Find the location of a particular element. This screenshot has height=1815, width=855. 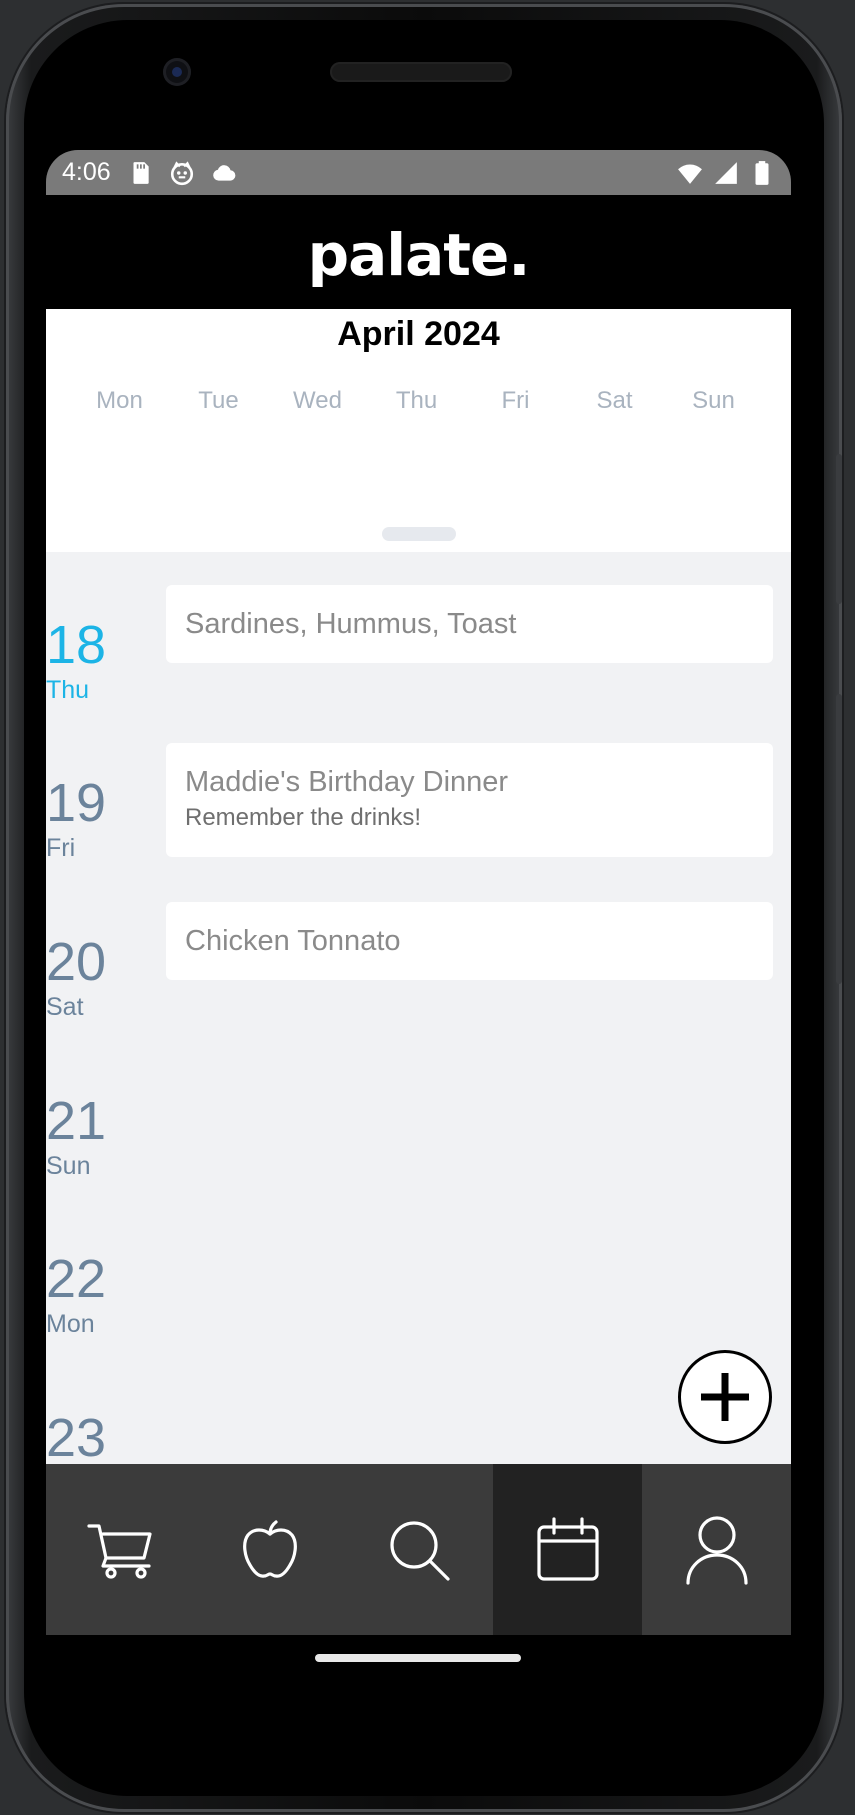

nav-profile is located at coordinates (716, 1549).